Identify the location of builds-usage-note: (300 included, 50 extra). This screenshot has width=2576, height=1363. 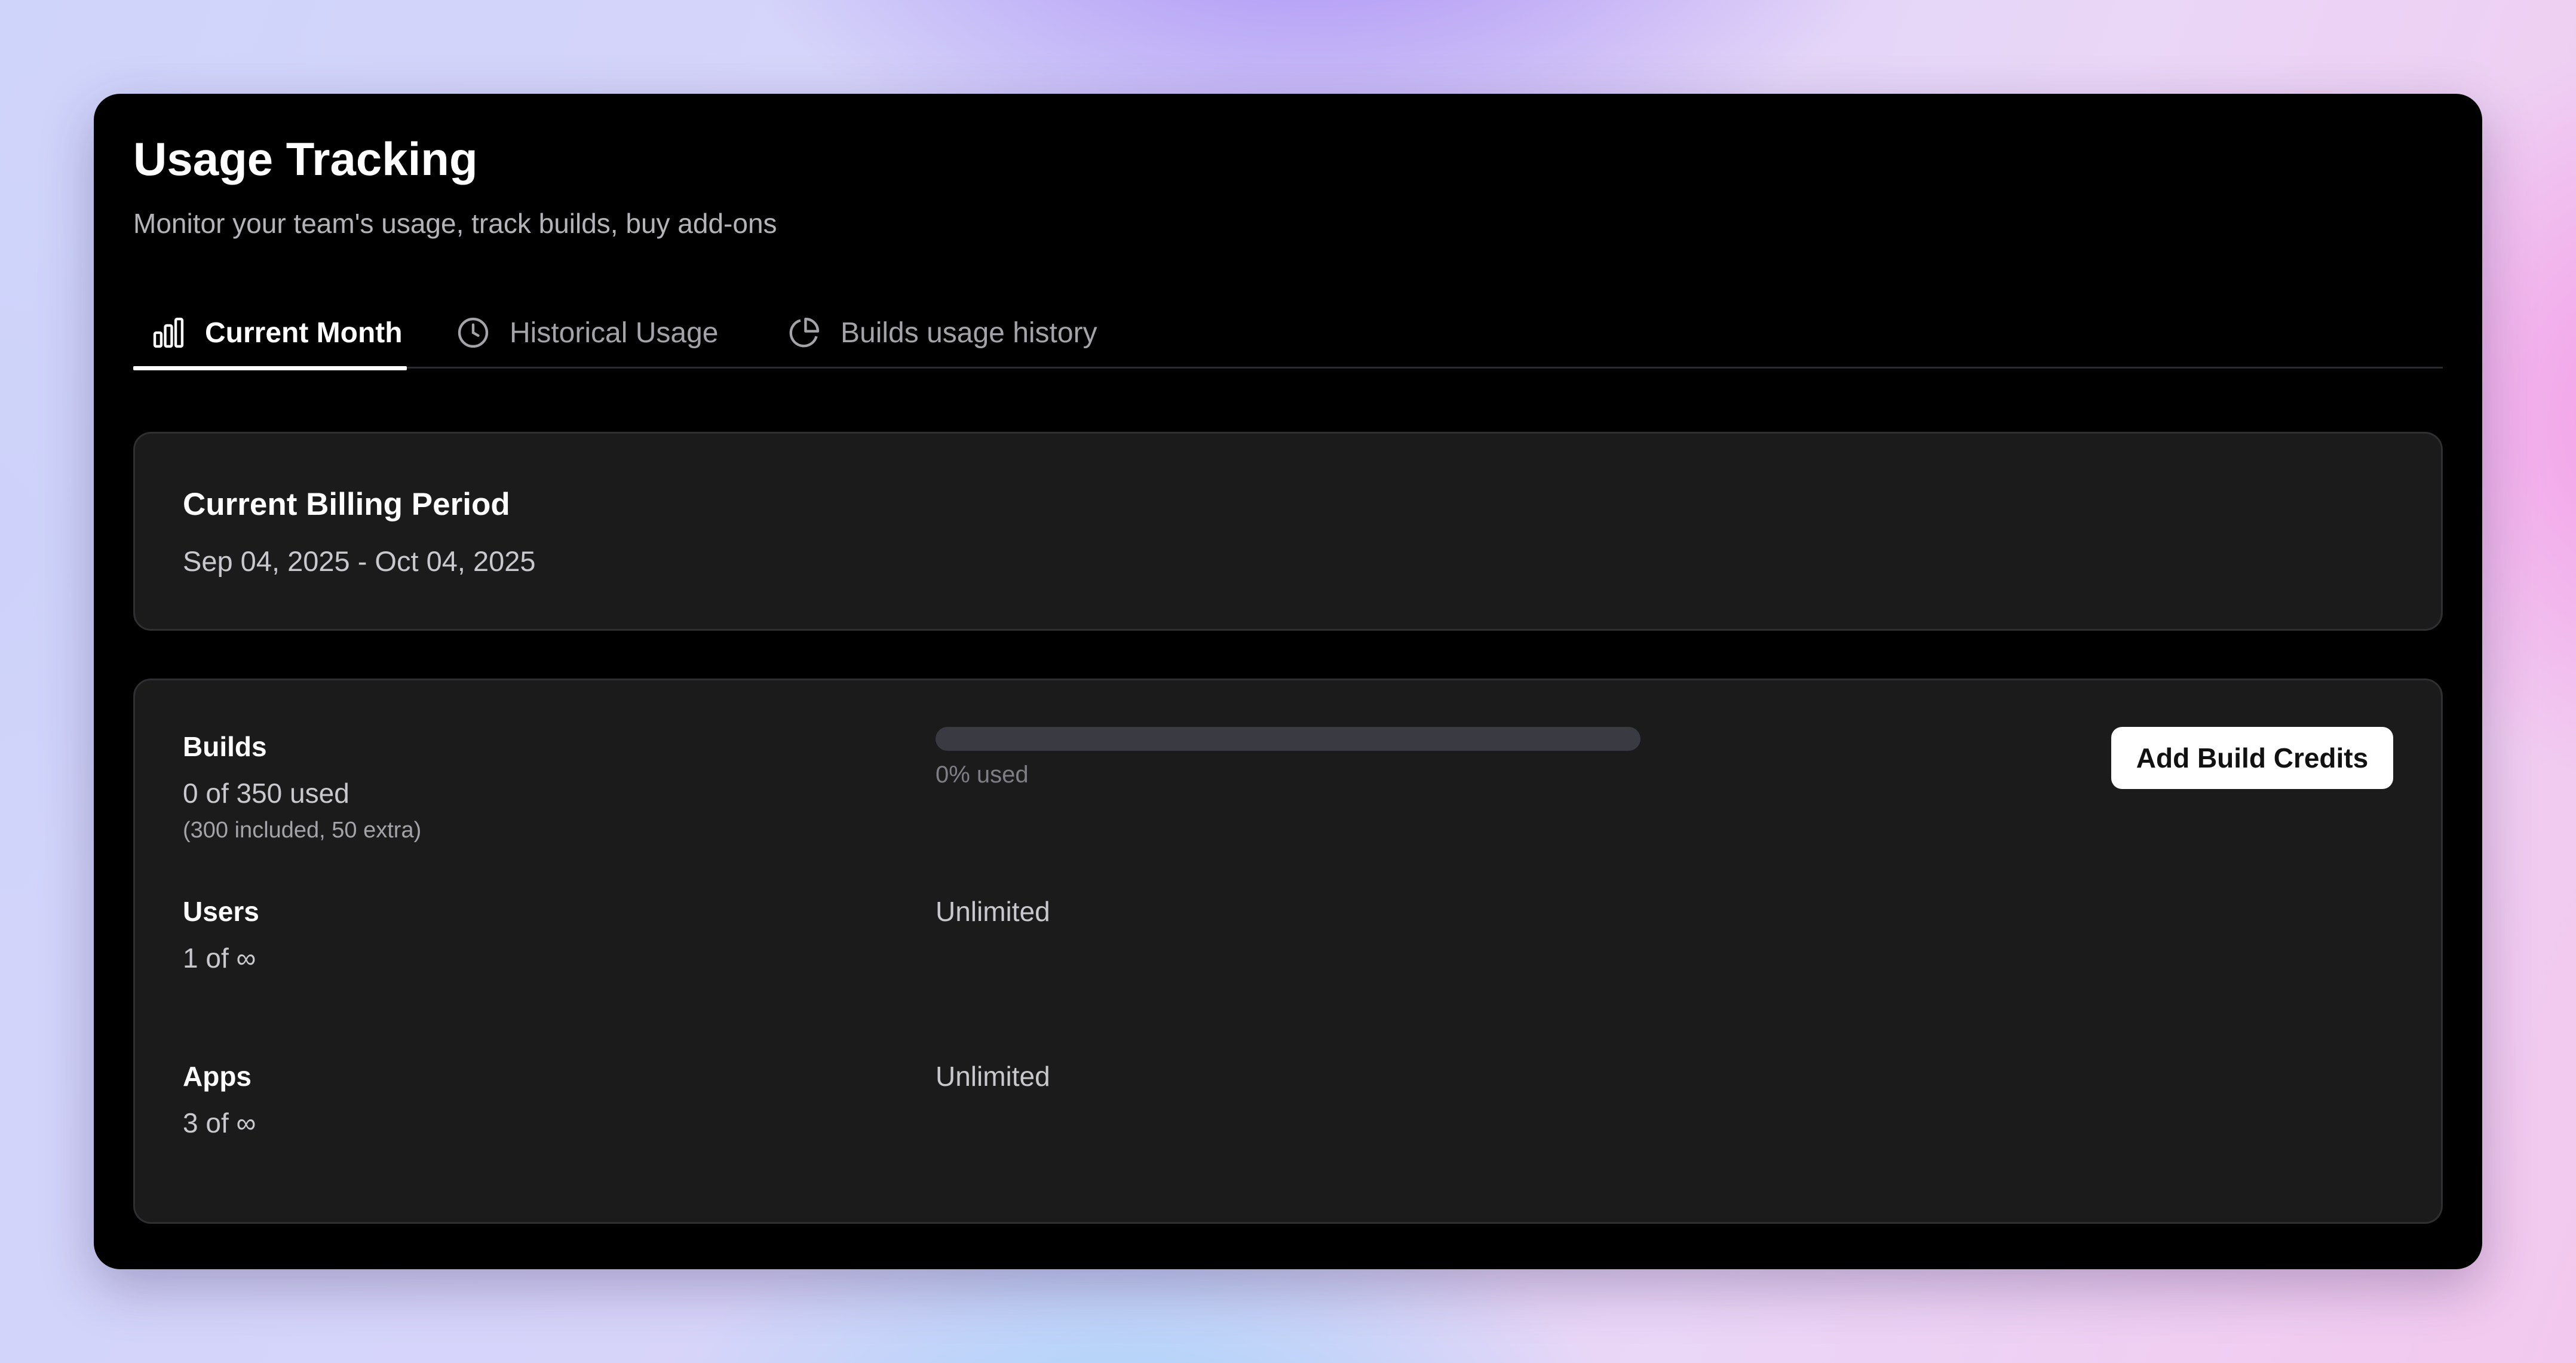
(302, 830).